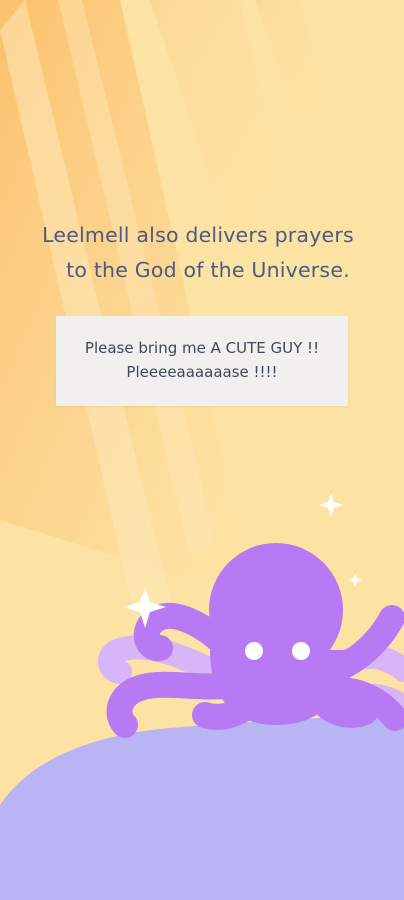 This screenshot has height=900, width=404. I want to click on octopus-right-eye, so click(301, 651).